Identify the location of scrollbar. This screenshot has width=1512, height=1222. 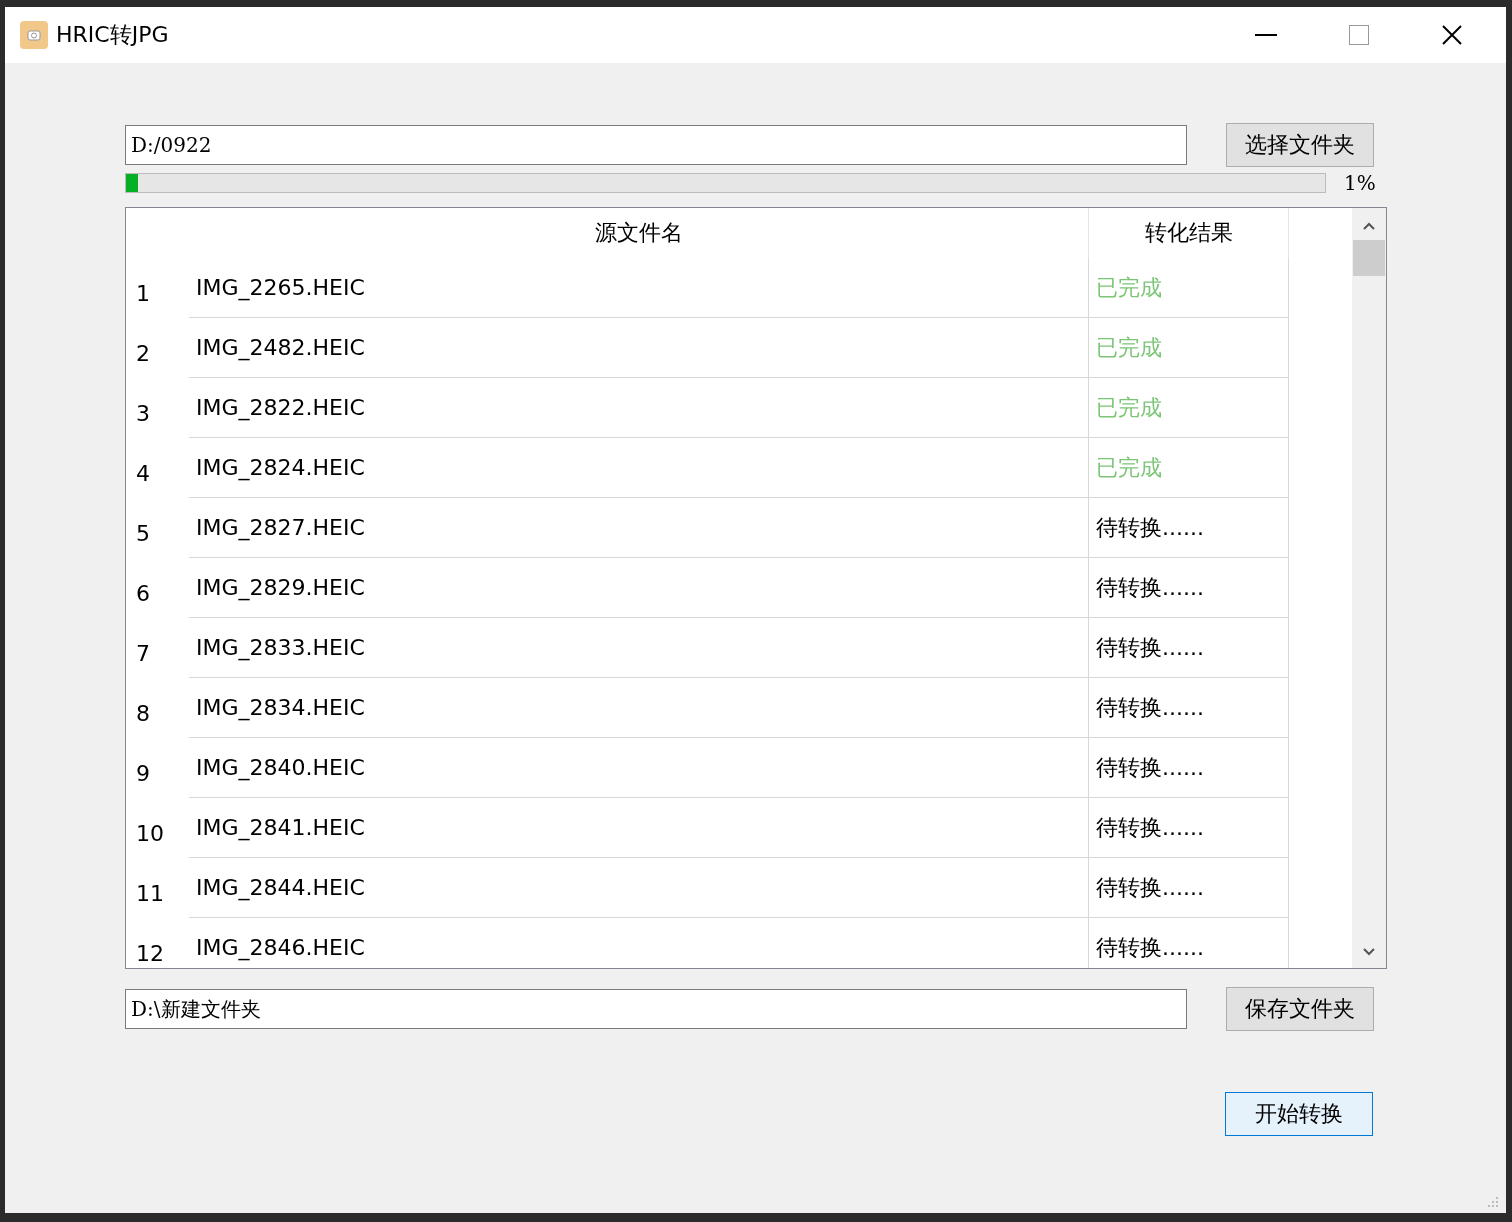
(1369, 588).